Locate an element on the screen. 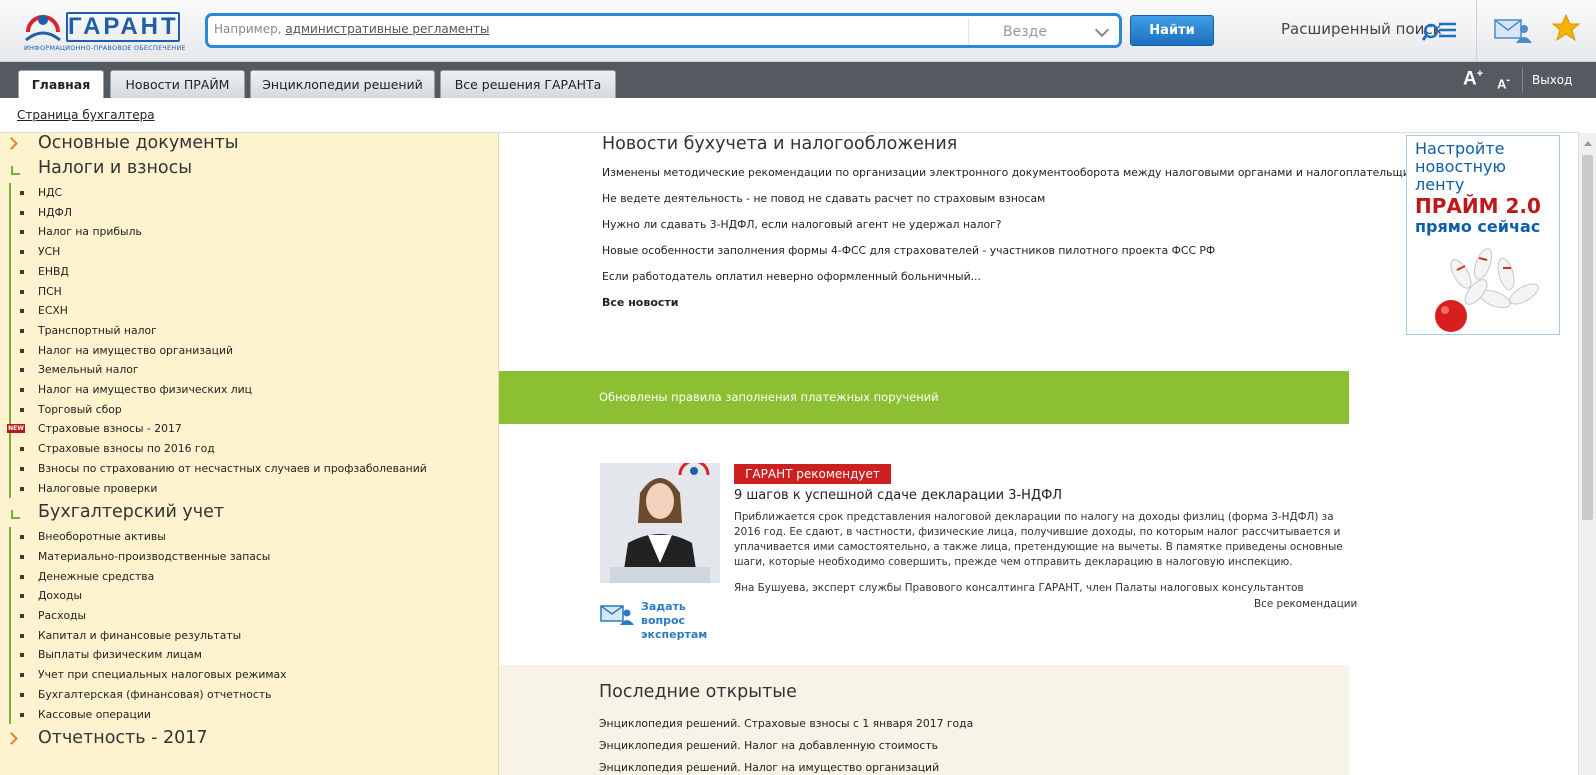 Image resolution: width=1596 pixels, height=775 pixels. sidebar-item: ЕСХН is located at coordinates (249, 311).